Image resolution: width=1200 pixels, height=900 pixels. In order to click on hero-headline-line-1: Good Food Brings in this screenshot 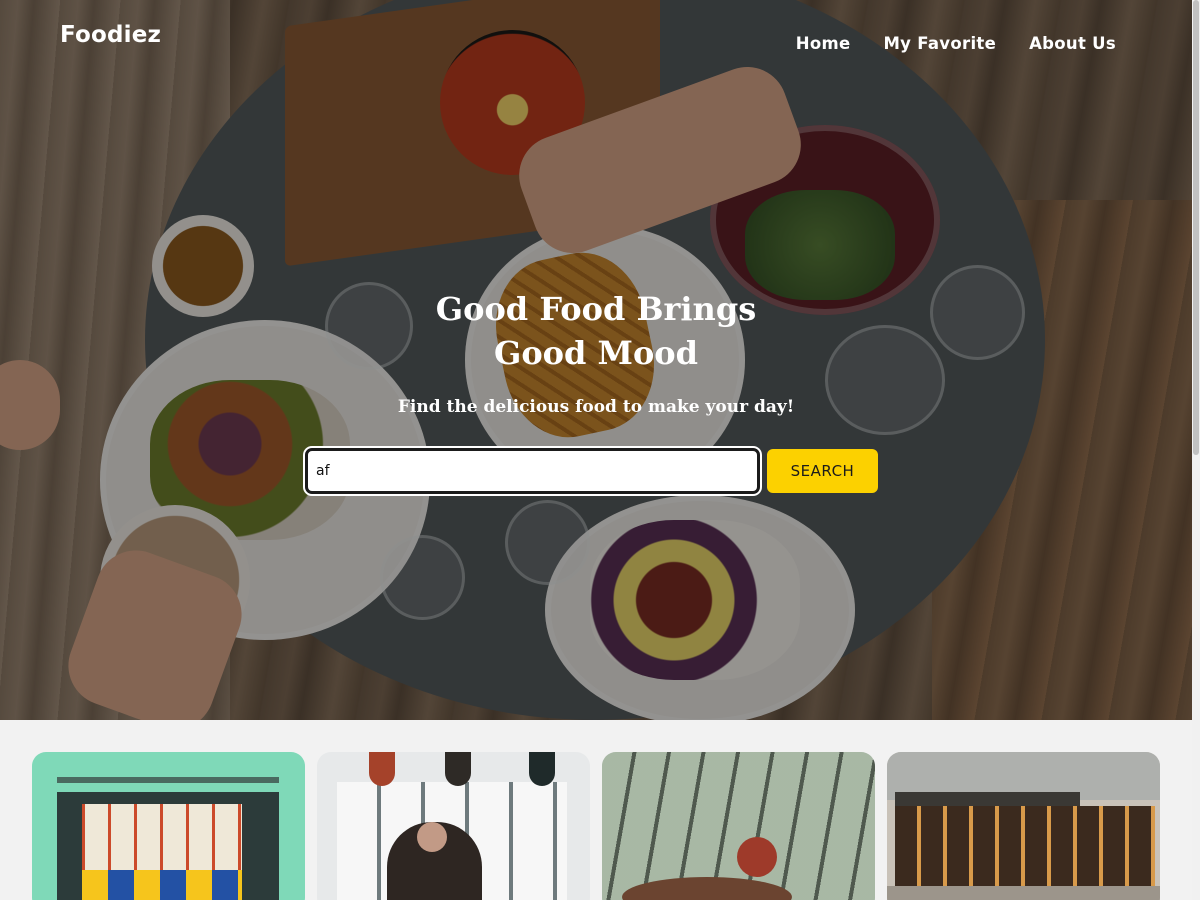, I will do `click(596, 309)`.